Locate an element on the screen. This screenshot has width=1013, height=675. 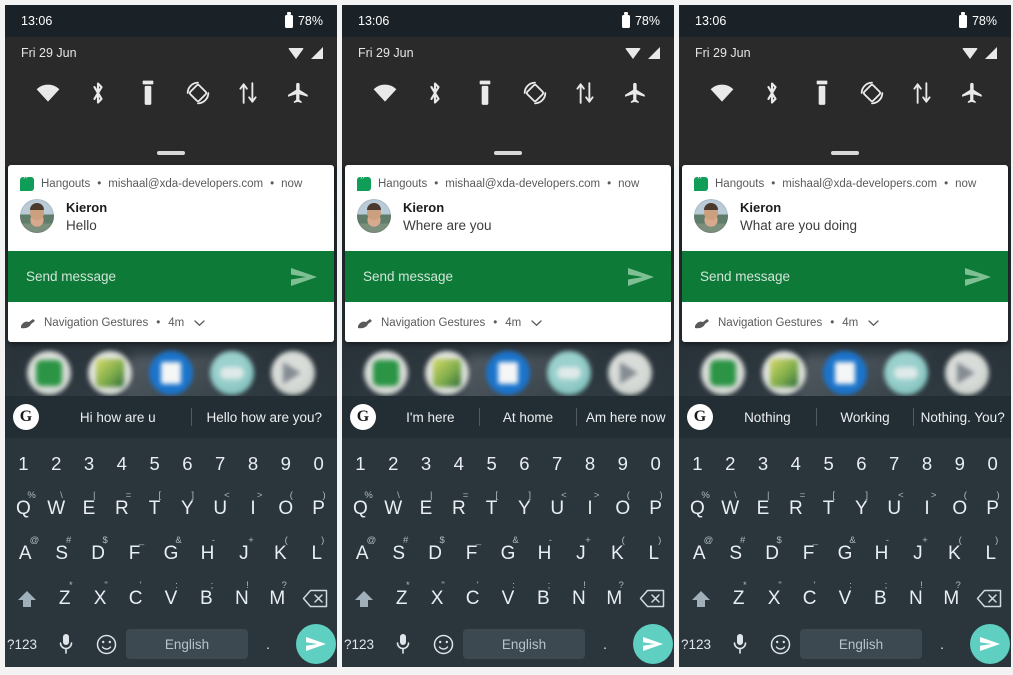
suggestion-chip: Working is located at coordinates (865, 417).